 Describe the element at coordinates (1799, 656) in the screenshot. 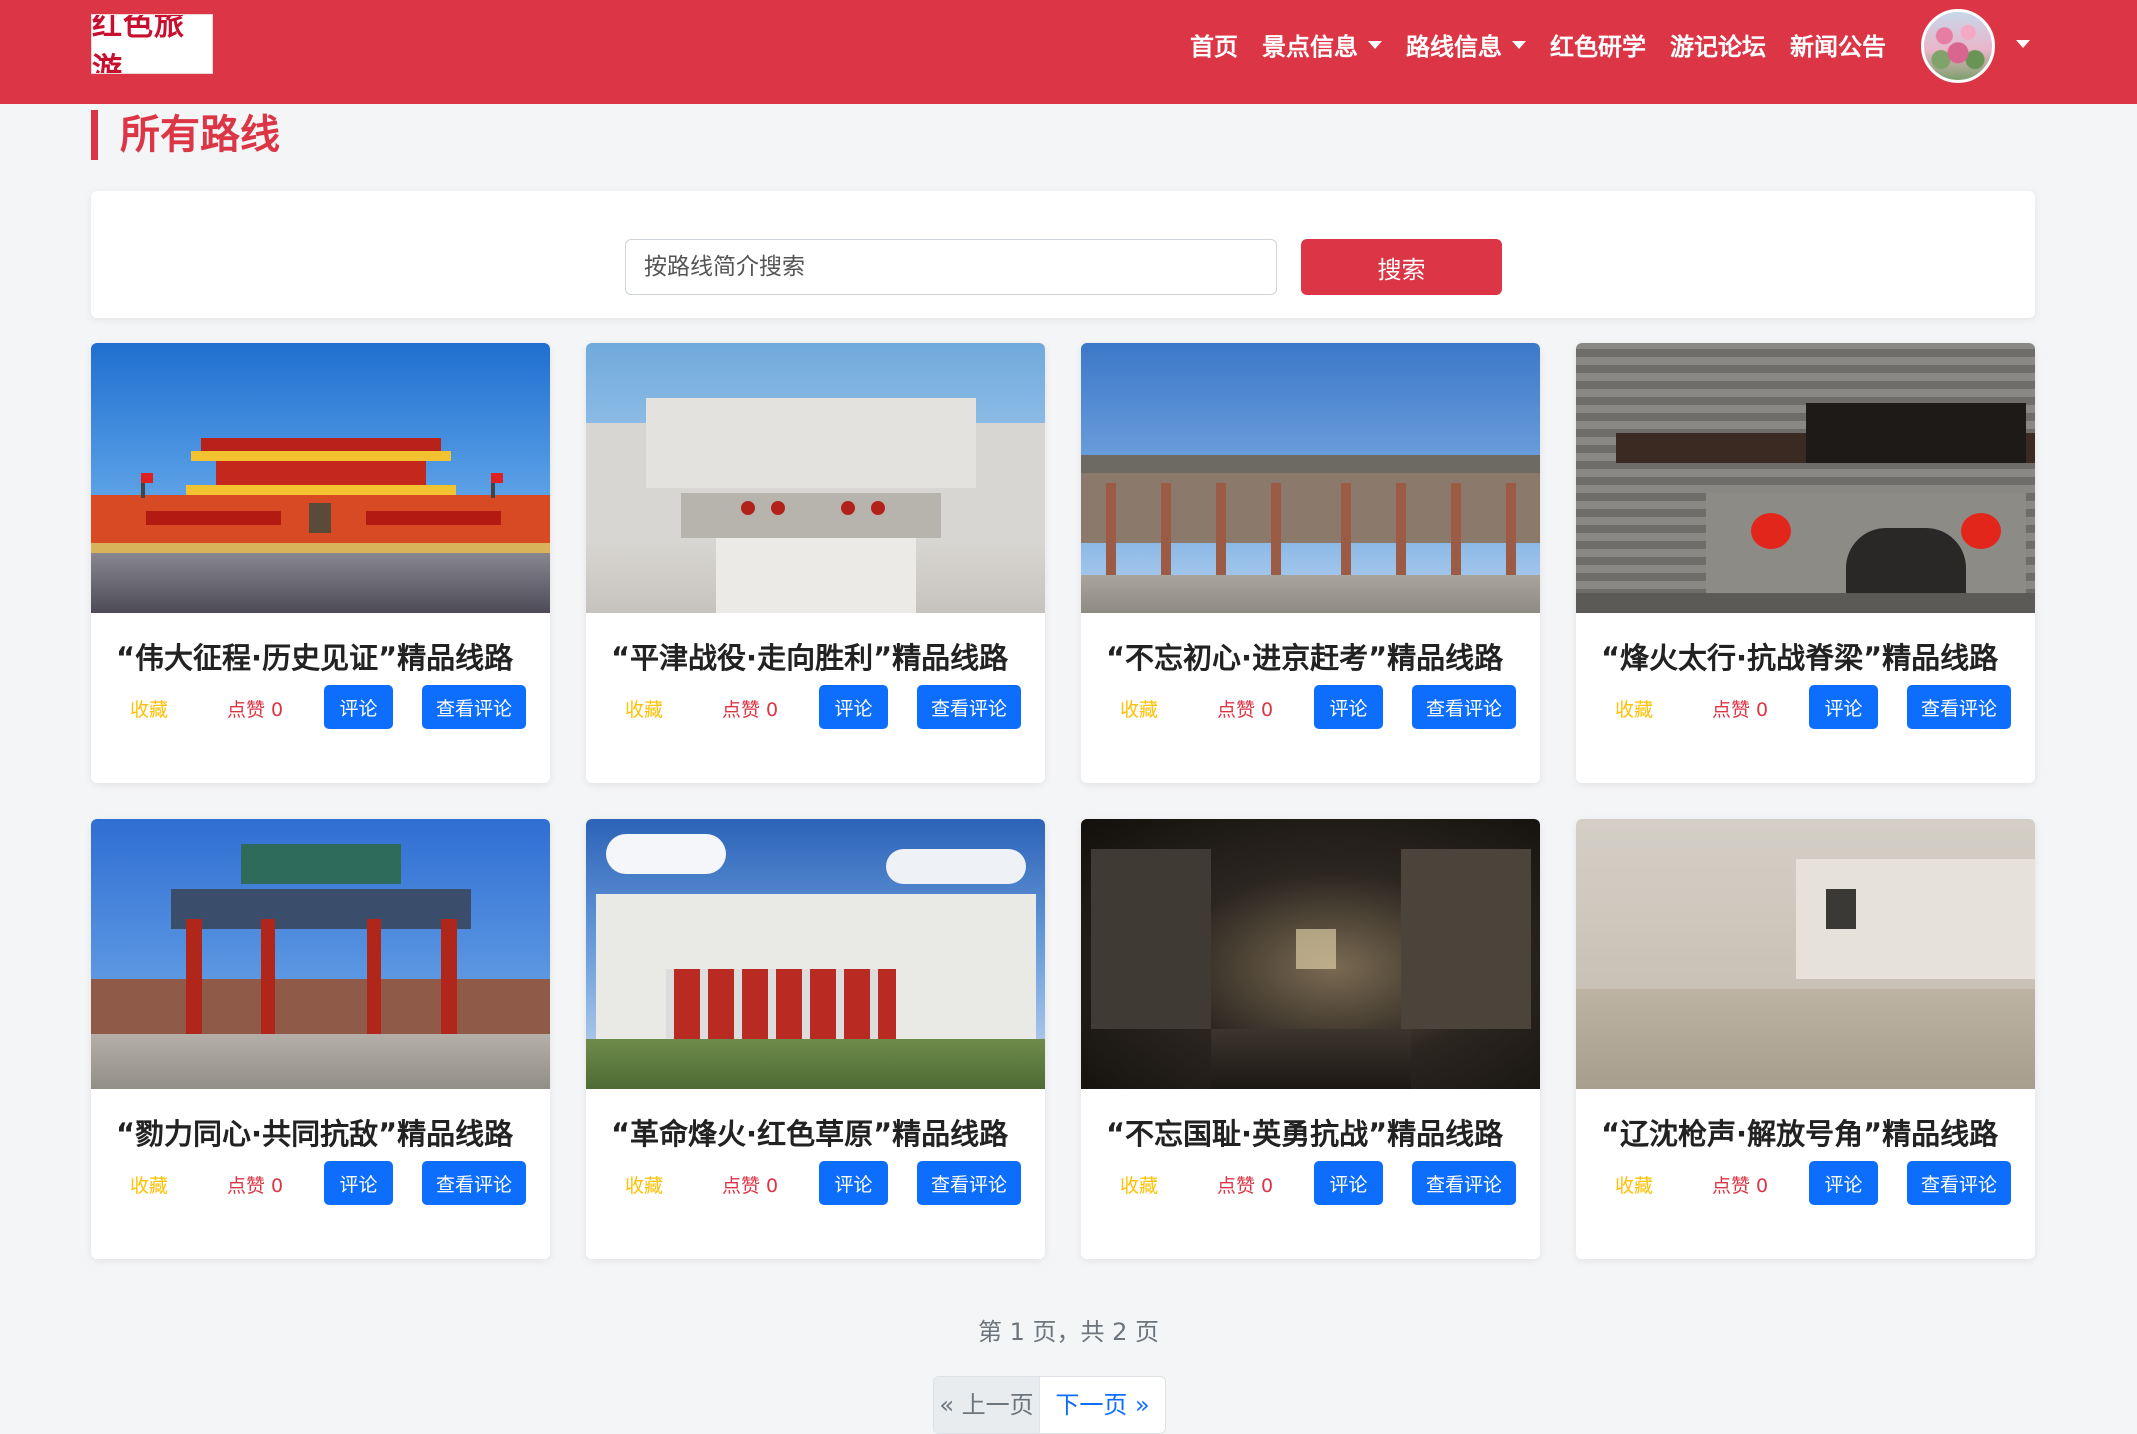

I see `route-title: “烽火太行·抗战脊梁”精品线路` at that location.